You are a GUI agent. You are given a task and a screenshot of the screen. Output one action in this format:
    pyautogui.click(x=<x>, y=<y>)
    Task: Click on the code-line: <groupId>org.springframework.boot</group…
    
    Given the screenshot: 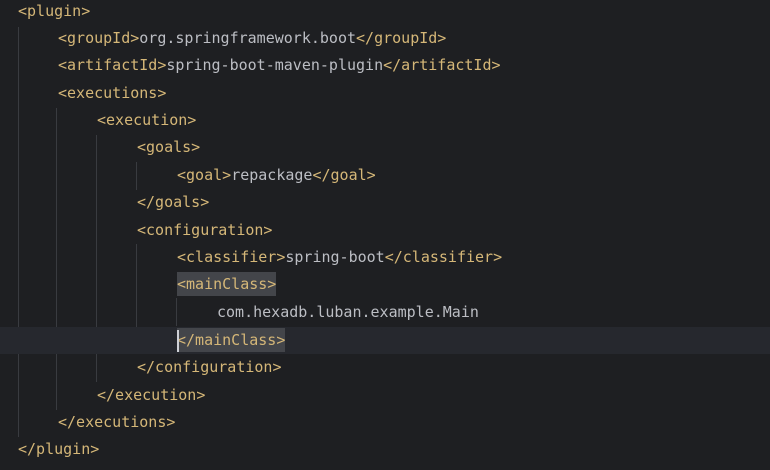 What is the action you would take?
    pyautogui.click(x=385, y=38)
    